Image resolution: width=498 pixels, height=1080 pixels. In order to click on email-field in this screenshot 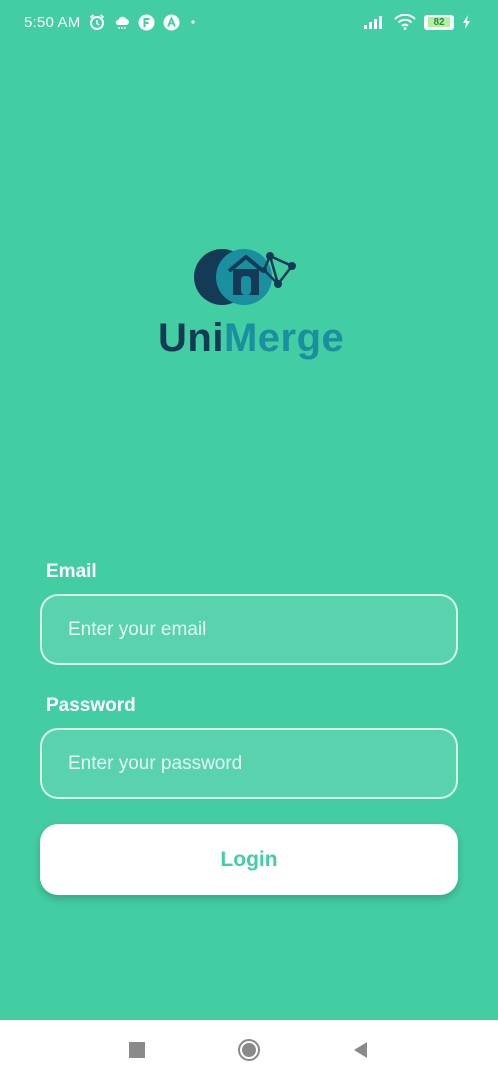, I will do `click(249, 629)`.